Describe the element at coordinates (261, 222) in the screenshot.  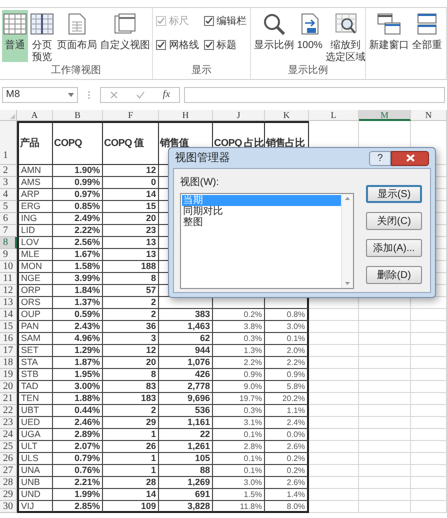
I see `list-item: 整图` at that location.